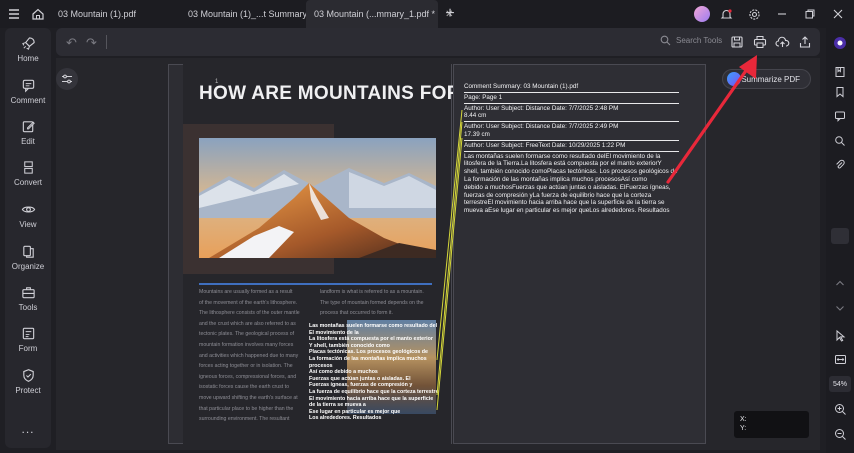 The image size is (854, 453). I want to click on text-line: Y shell, también conocido como, so click(349, 345).